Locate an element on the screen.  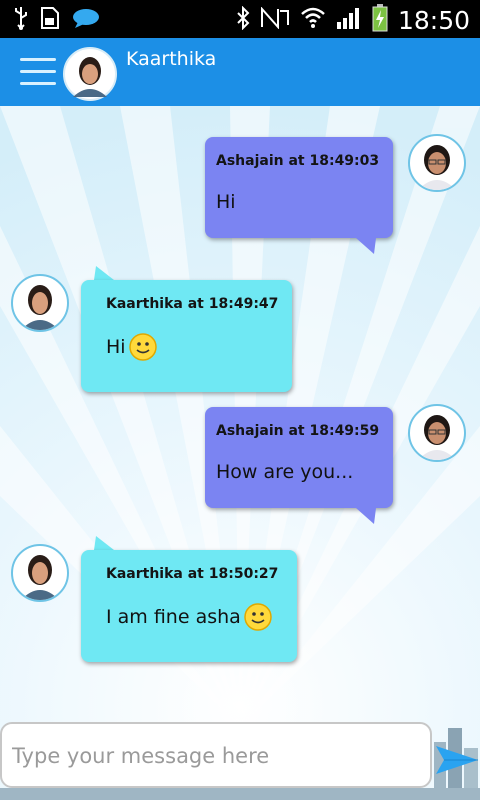
message-input is located at coordinates (216, 756).